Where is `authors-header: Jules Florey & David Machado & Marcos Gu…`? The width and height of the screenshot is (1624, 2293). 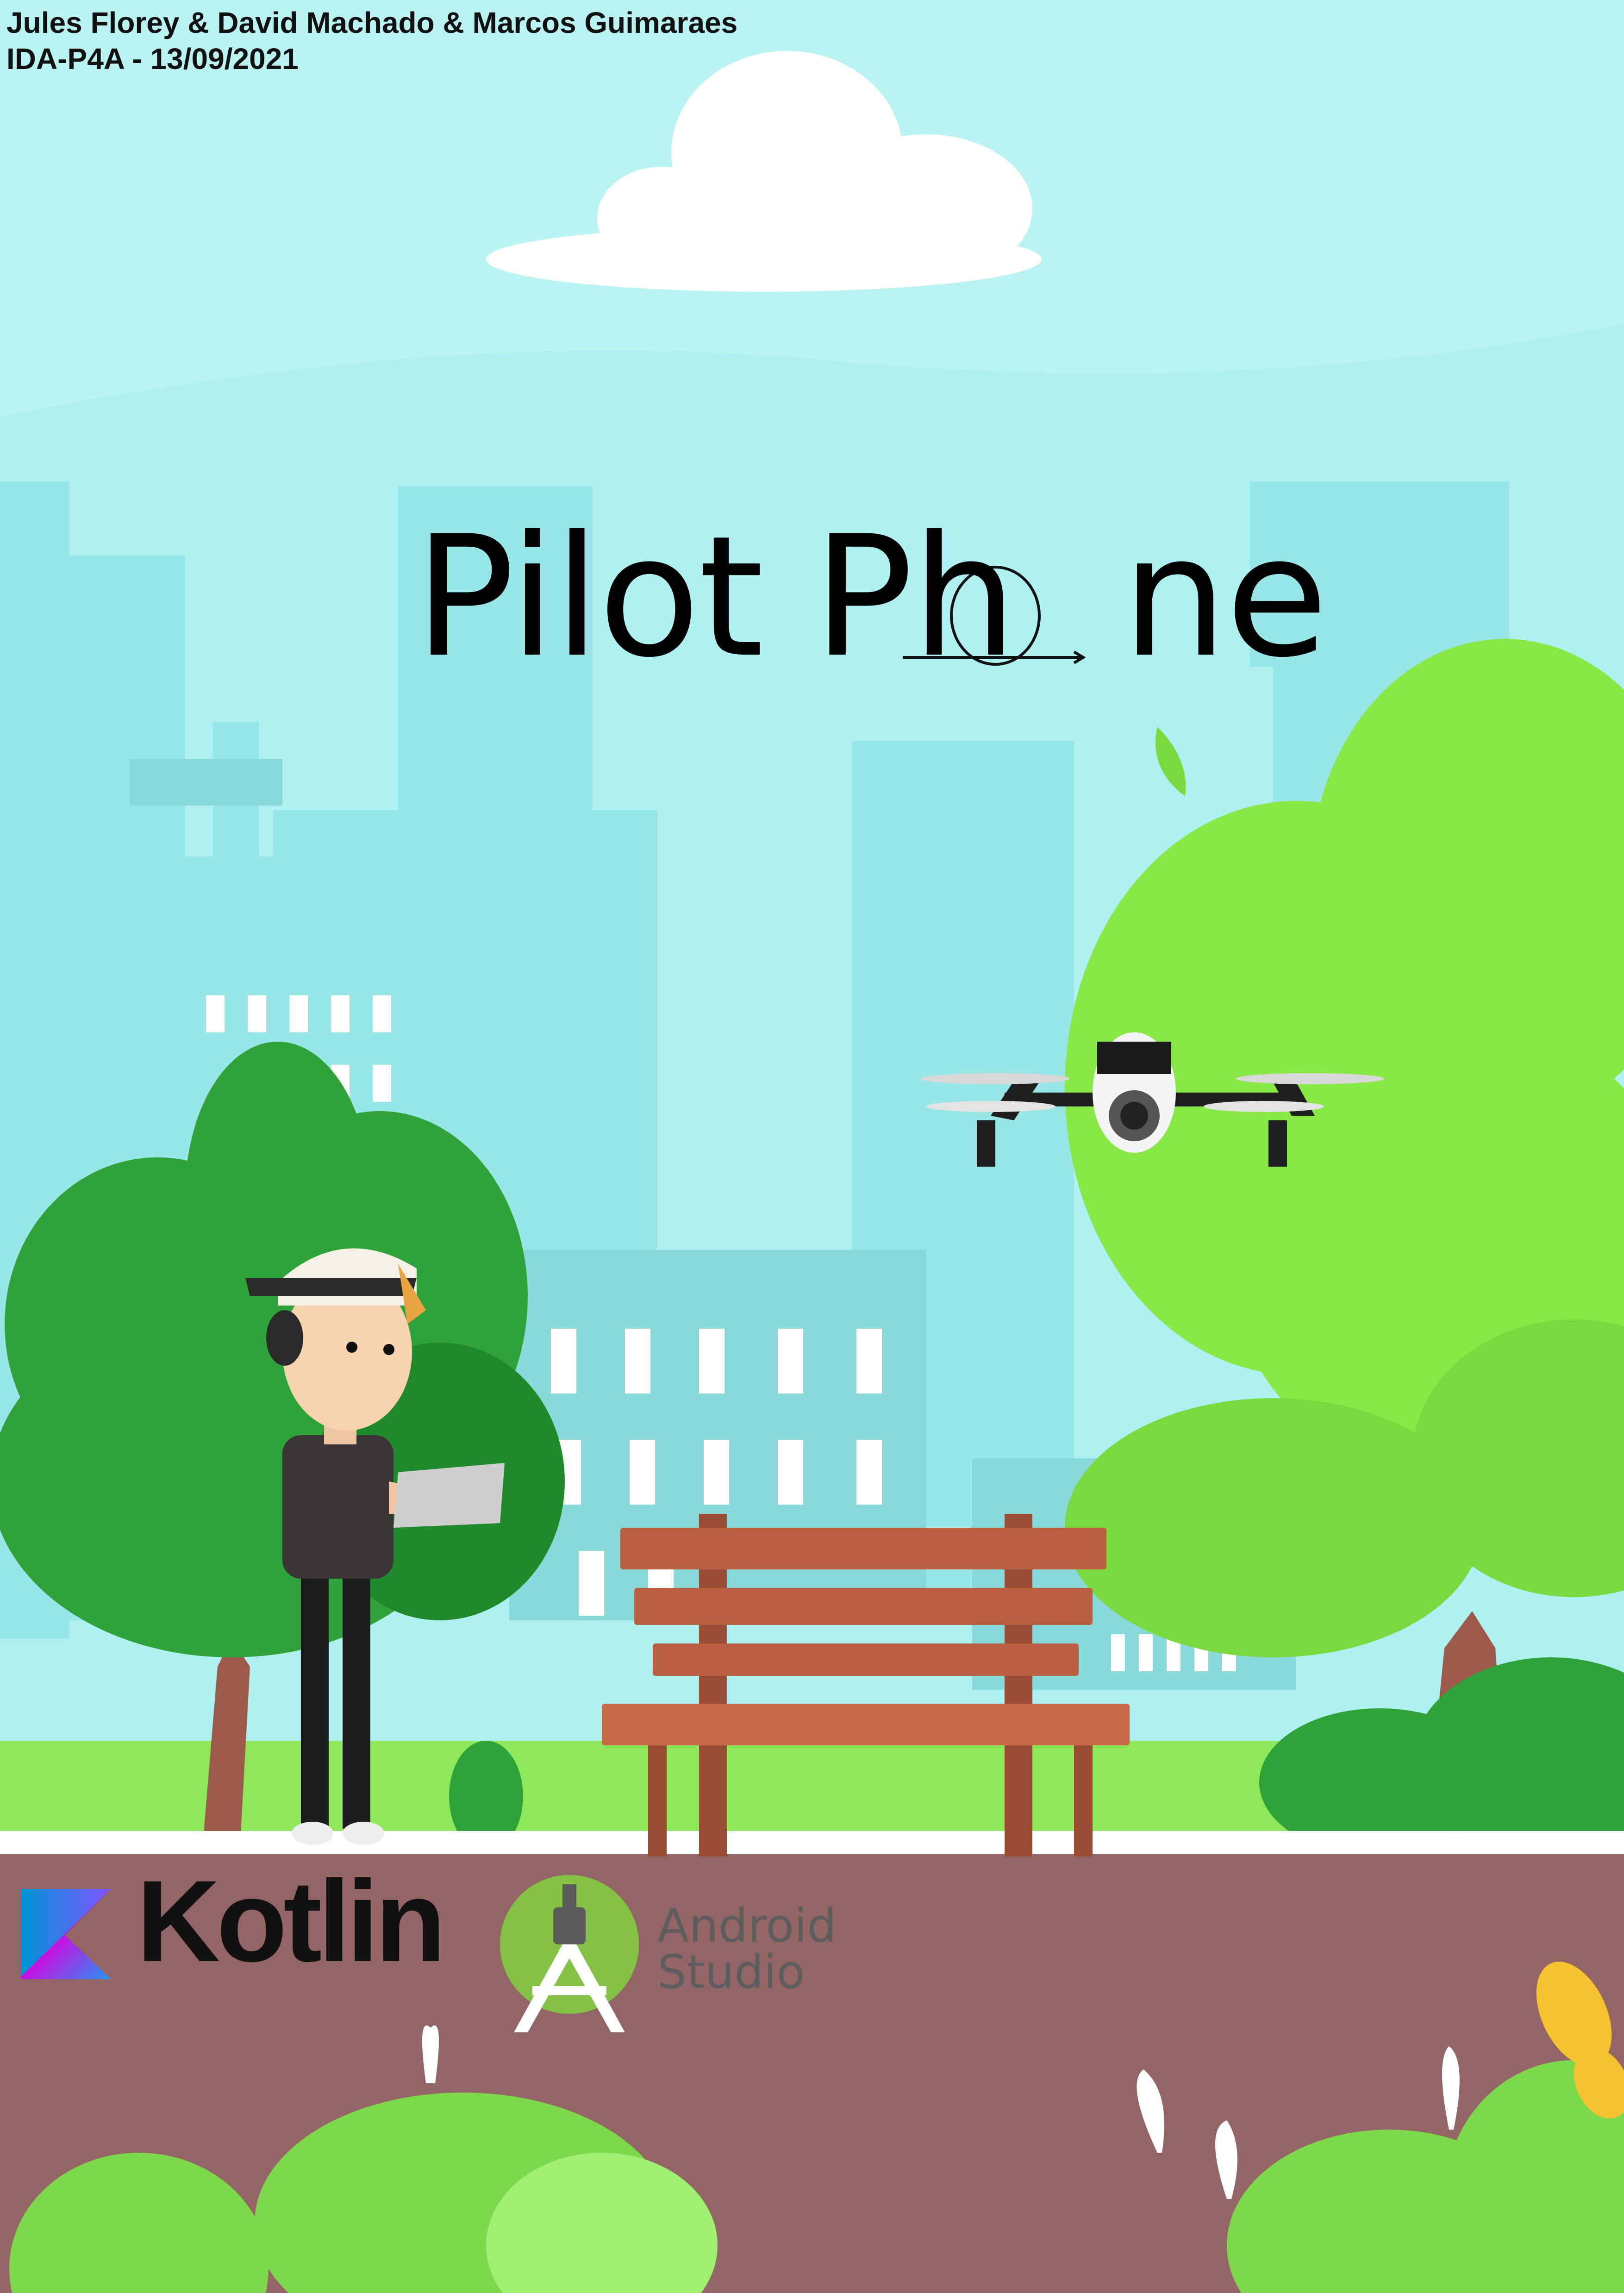 authors-header: Jules Florey & David Machado & Marcos Gu… is located at coordinates (371, 41).